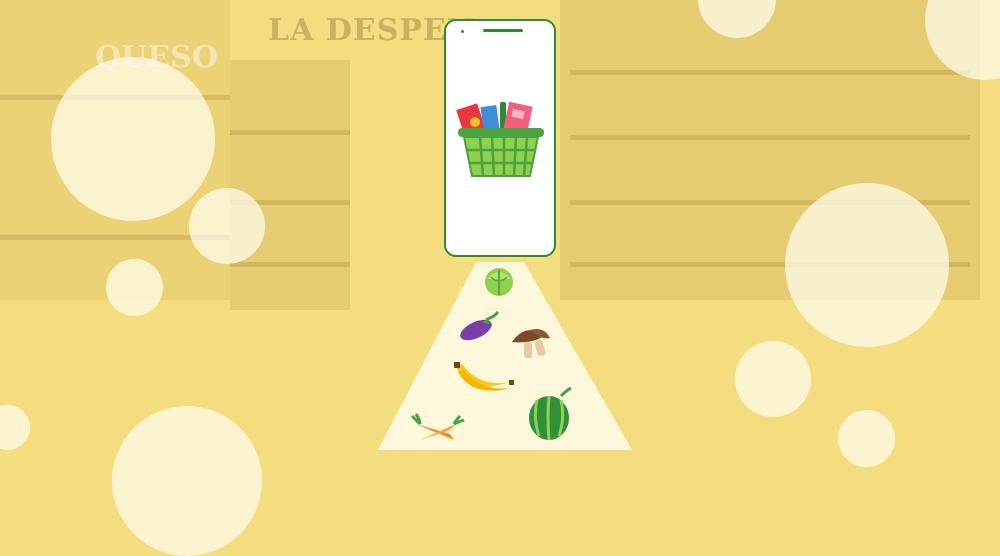  I want to click on eggplant-icon, so click(480, 325).